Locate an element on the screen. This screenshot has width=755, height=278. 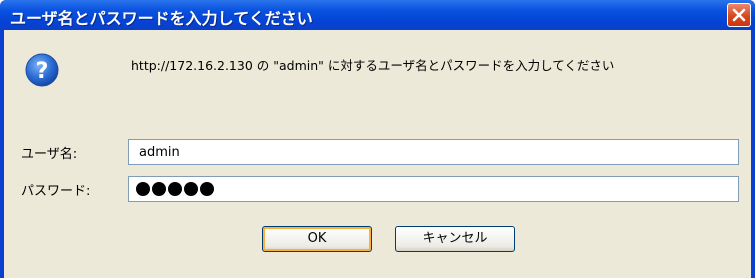
ok-button-label: OK is located at coordinates (317, 238).